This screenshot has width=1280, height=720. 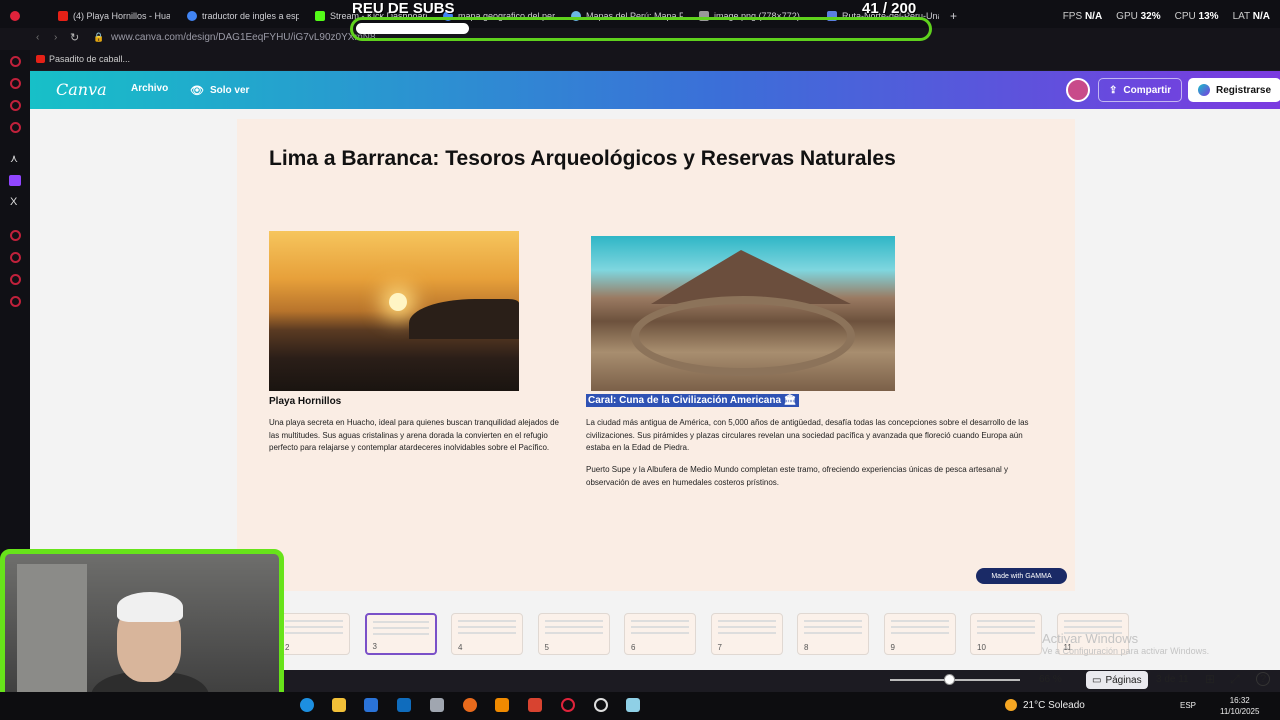 I want to click on eye-icon: 👁, so click(x=197, y=90).